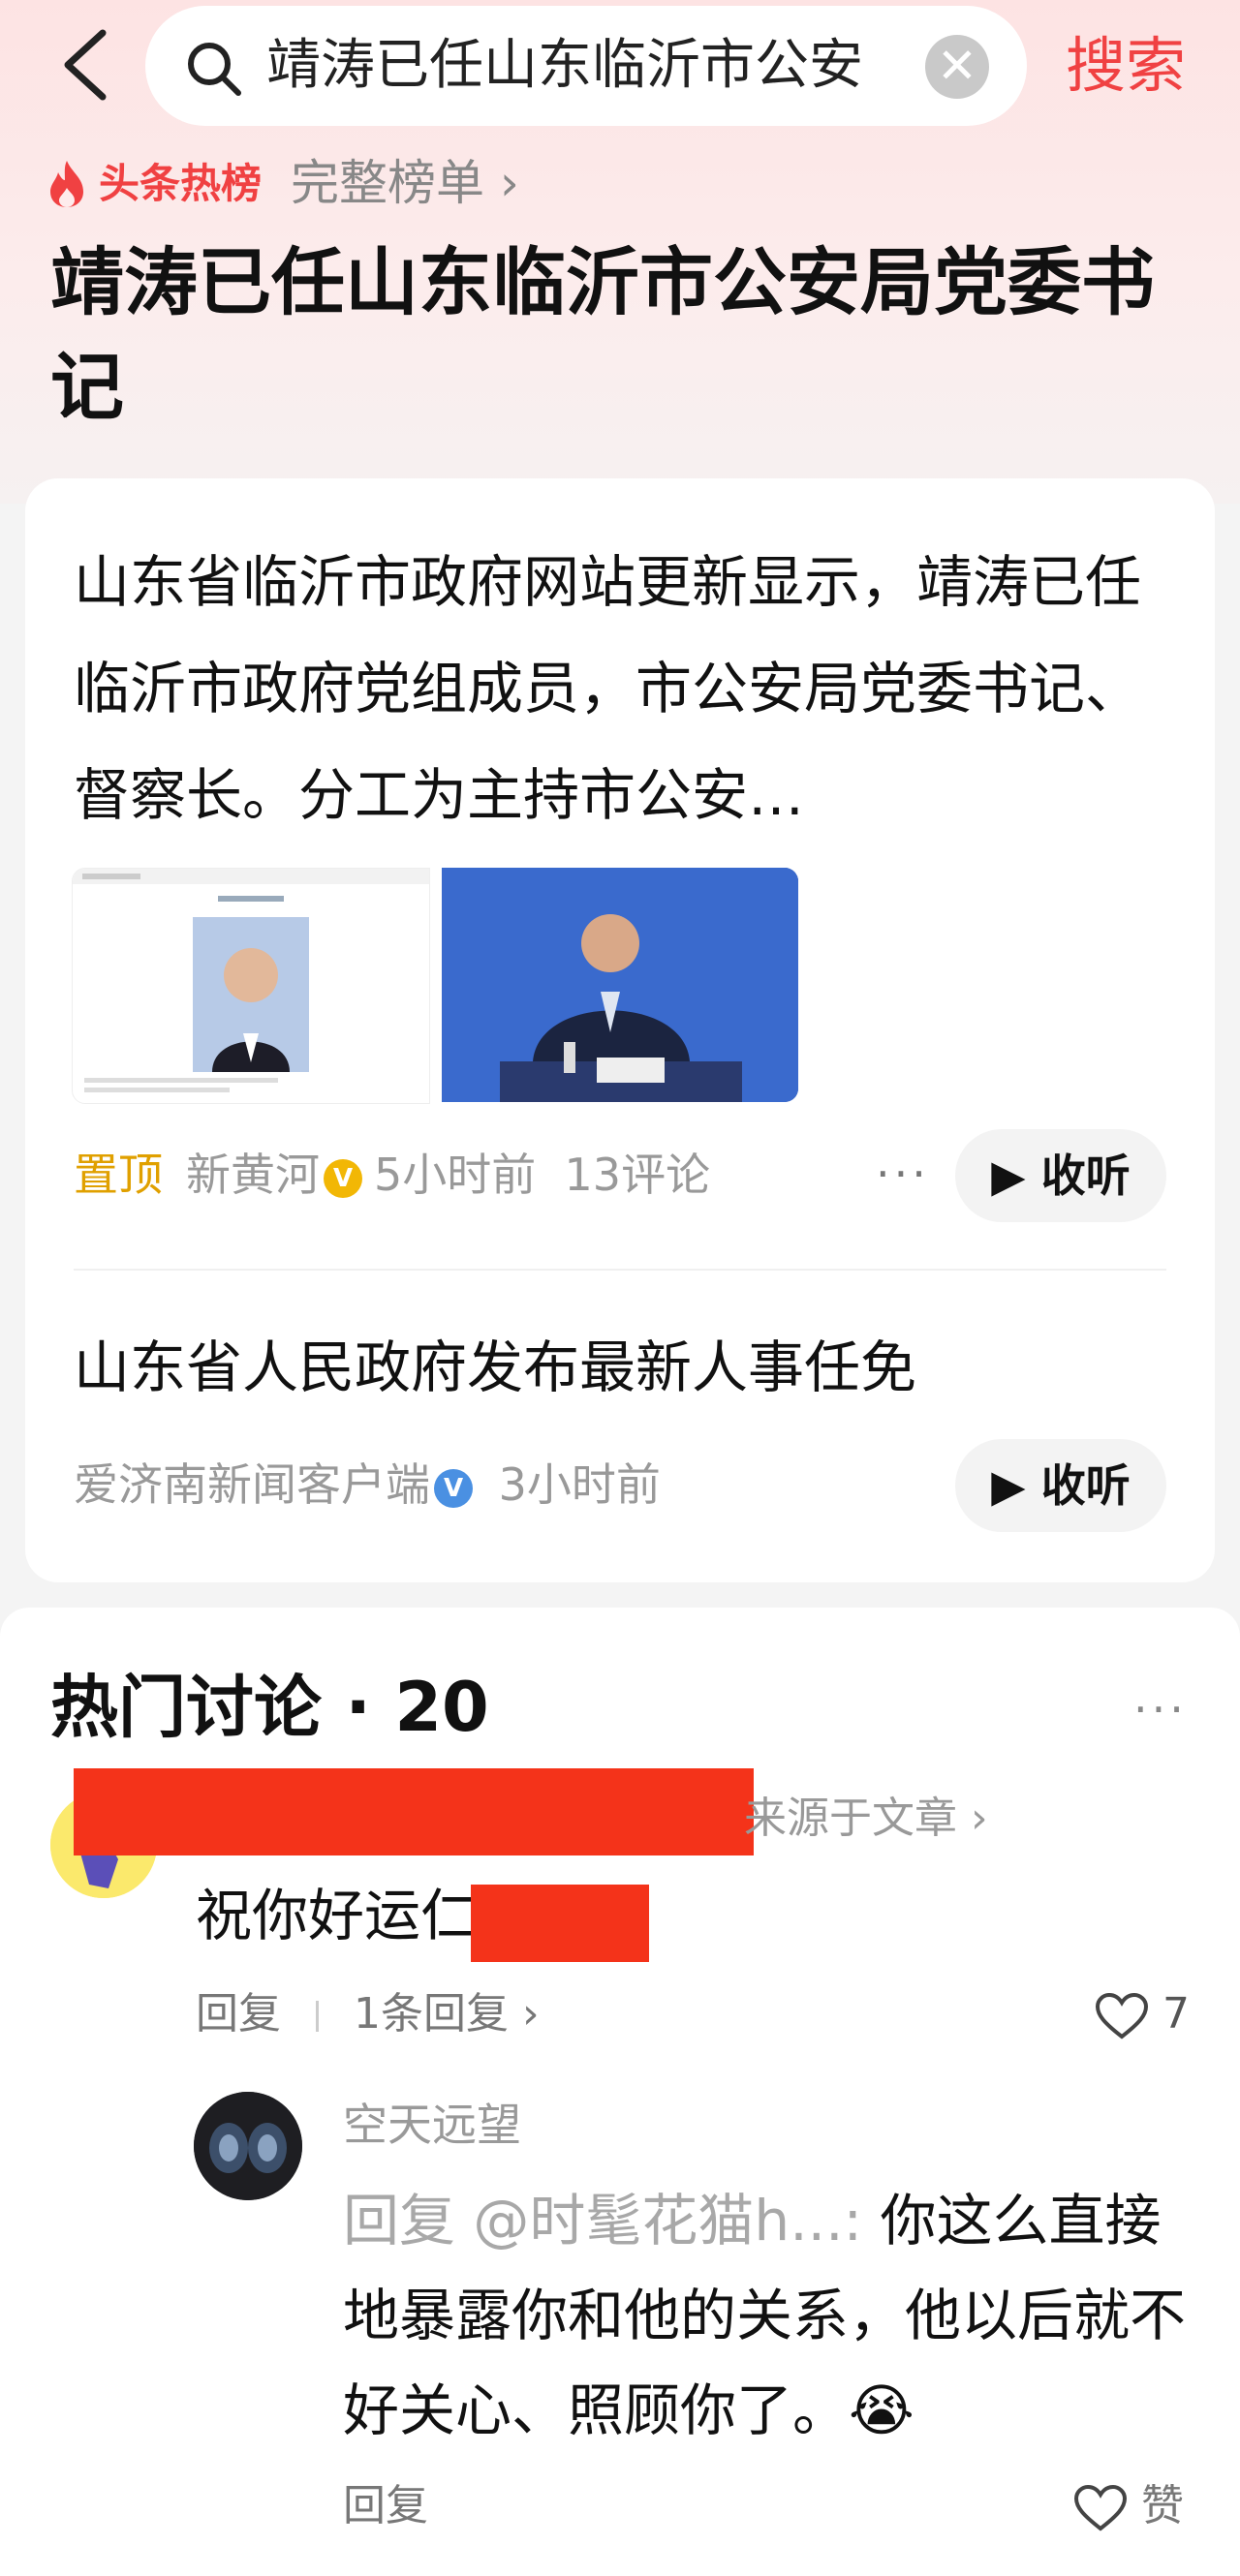 This screenshot has height=2576, width=1240. I want to click on pinned-label: 置顶, so click(118, 1175).